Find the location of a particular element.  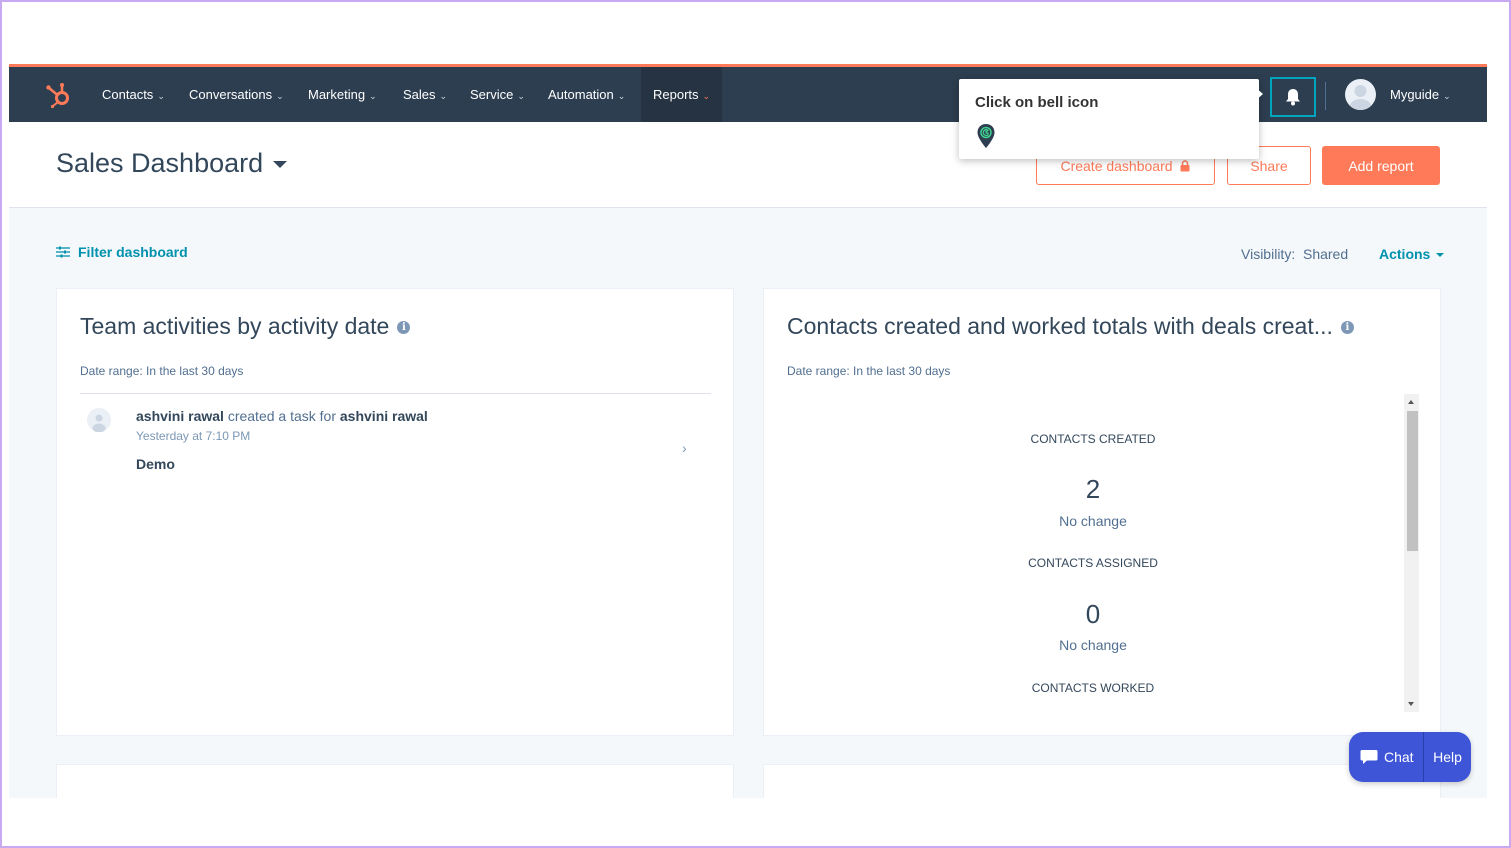

chat-help-widget: Chat Help is located at coordinates (1410, 757).